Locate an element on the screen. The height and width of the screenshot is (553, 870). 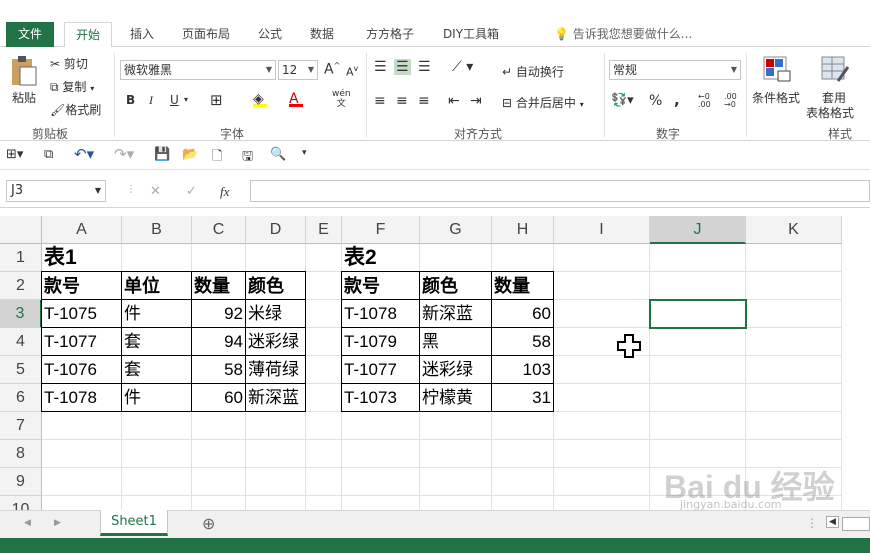
wrap-text-button: ↵ 自动换行 is located at coordinates (533, 71).